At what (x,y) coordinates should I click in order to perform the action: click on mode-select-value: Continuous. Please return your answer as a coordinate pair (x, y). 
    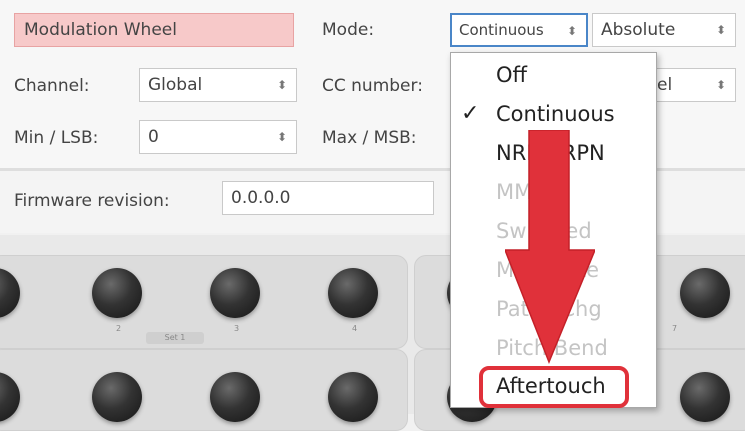
    Looking at the image, I should click on (501, 30).